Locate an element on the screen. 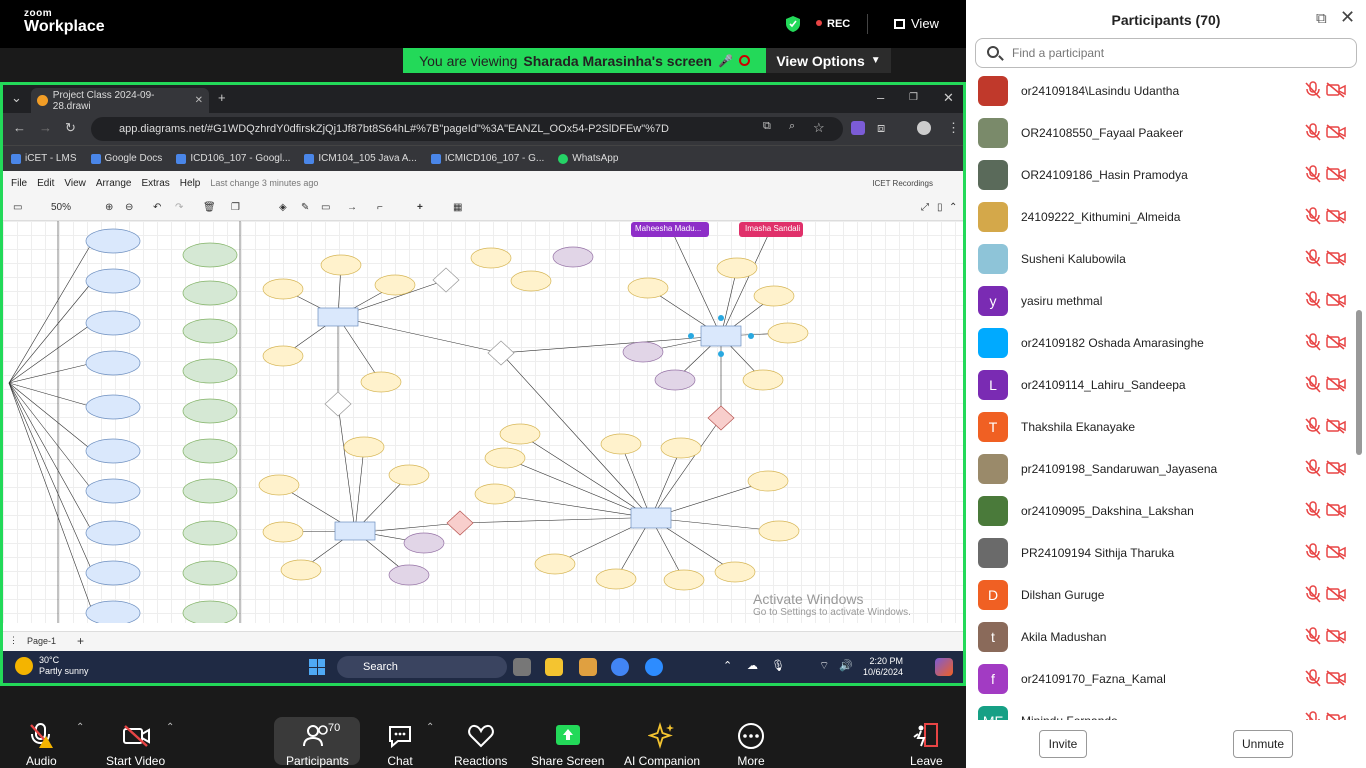 This screenshot has height=768, width=1366. participant-row: D Dilshan Guruge is located at coordinates (1161, 595).